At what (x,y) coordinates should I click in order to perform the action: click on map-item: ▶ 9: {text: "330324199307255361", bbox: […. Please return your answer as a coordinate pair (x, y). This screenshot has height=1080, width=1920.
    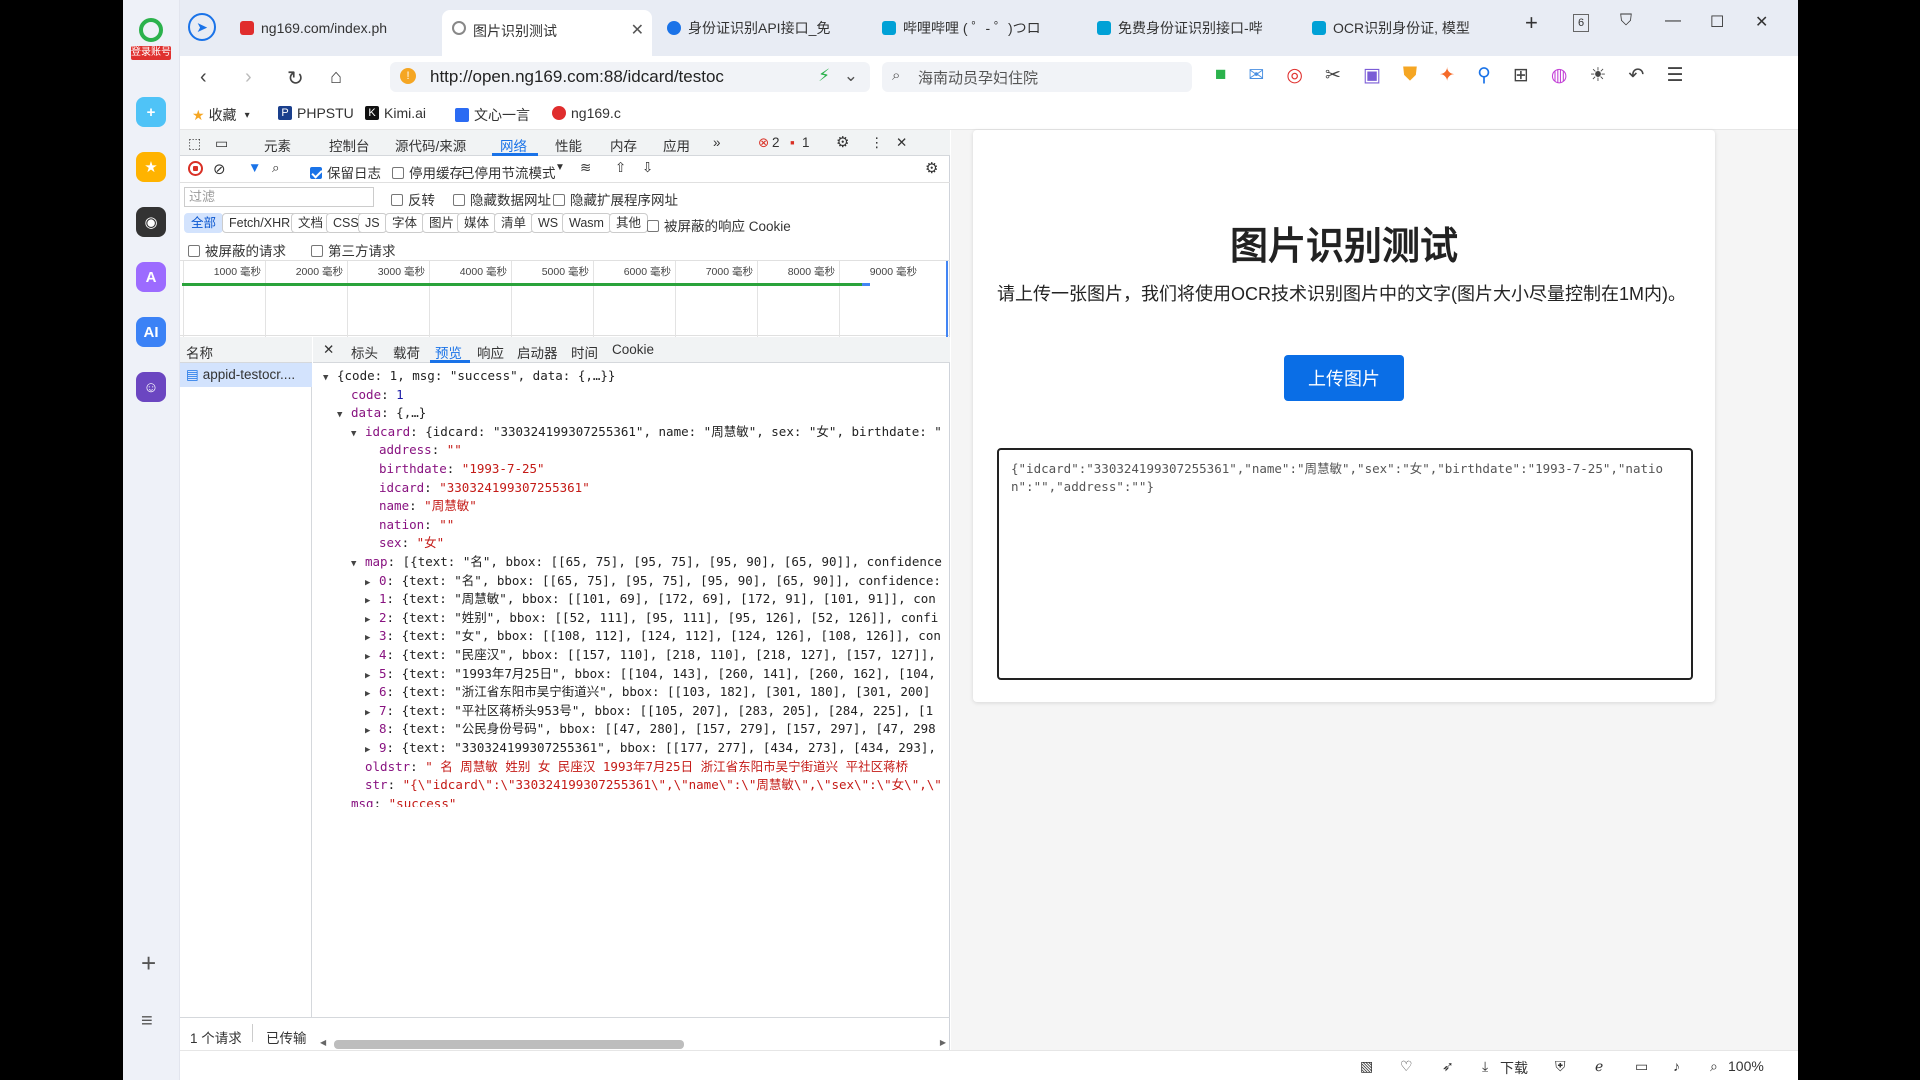
    Looking at the image, I should click on (650, 748).